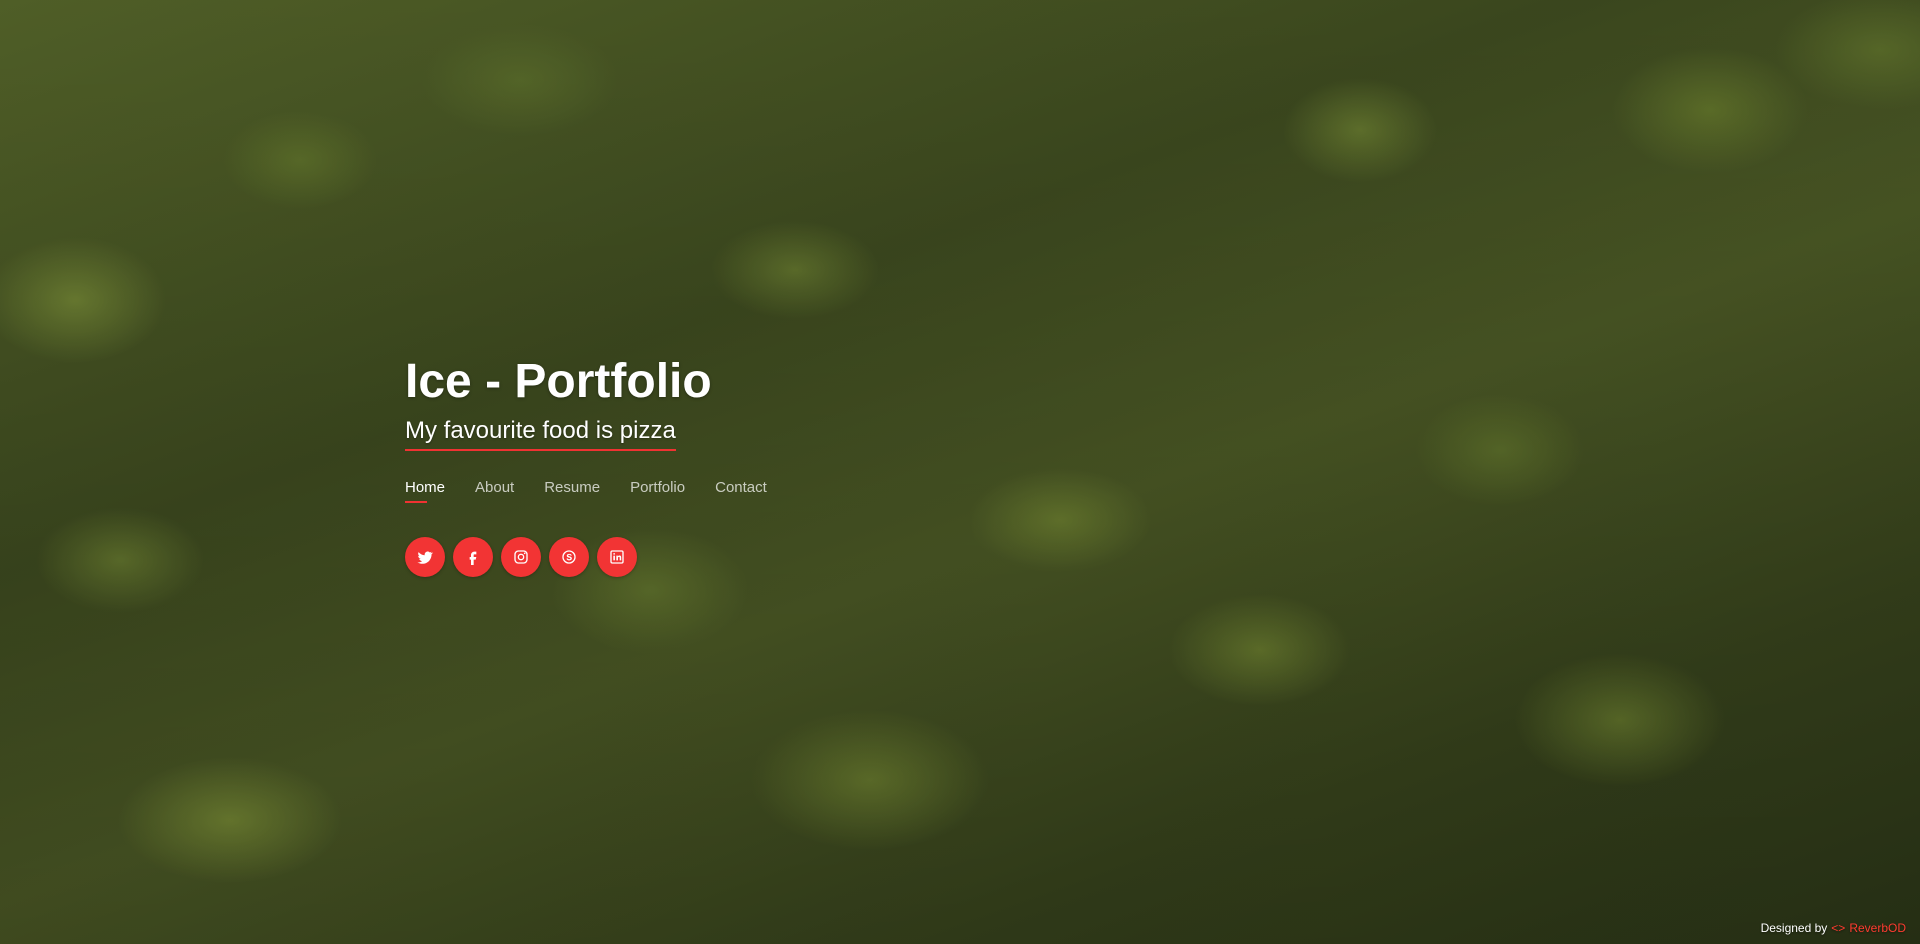 The height and width of the screenshot is (944, 1920). I want to click on linkedin-icon, so click(617, 557).